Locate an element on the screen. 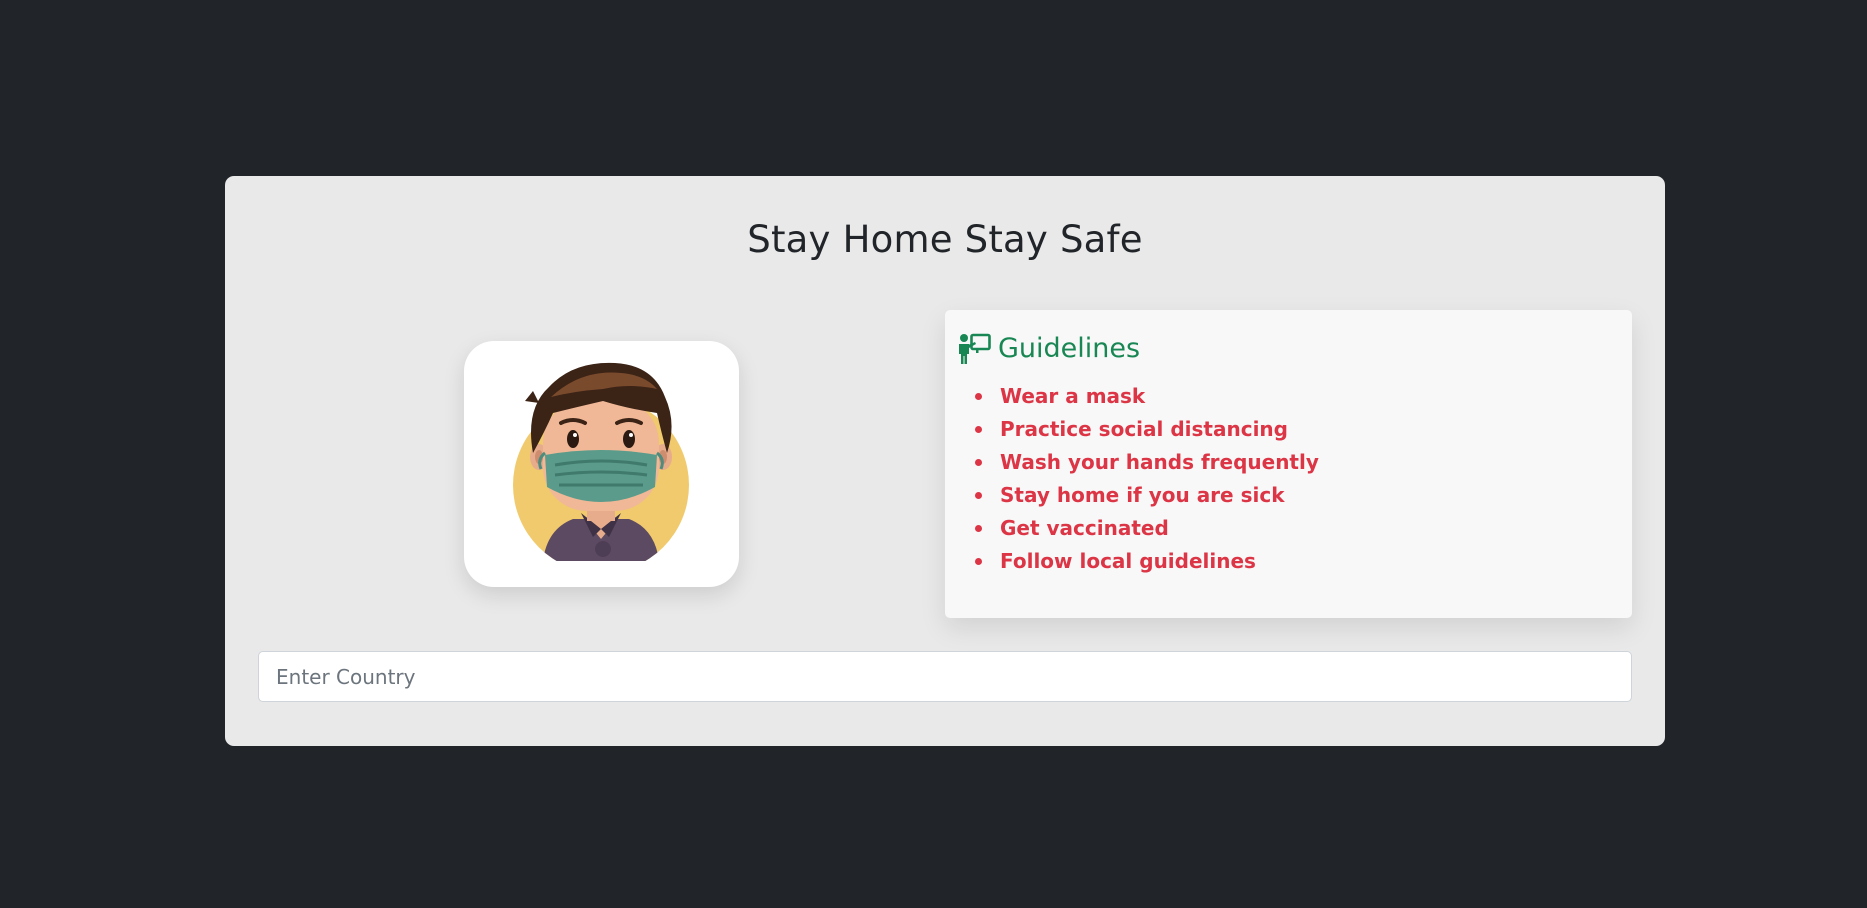 The width and height of the screenshot is (1867, 908). guidelines-title: Guidelines is located at coordinates (1069, 348).